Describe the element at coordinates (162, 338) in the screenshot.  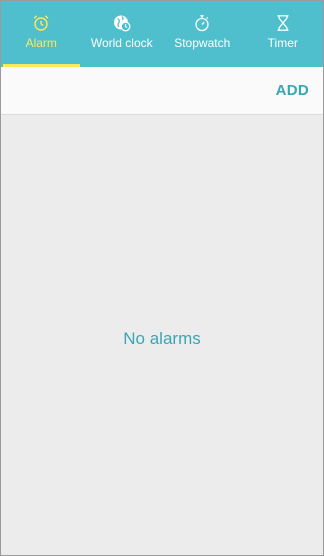
I see `empty-state-message: No alarms` at that location.